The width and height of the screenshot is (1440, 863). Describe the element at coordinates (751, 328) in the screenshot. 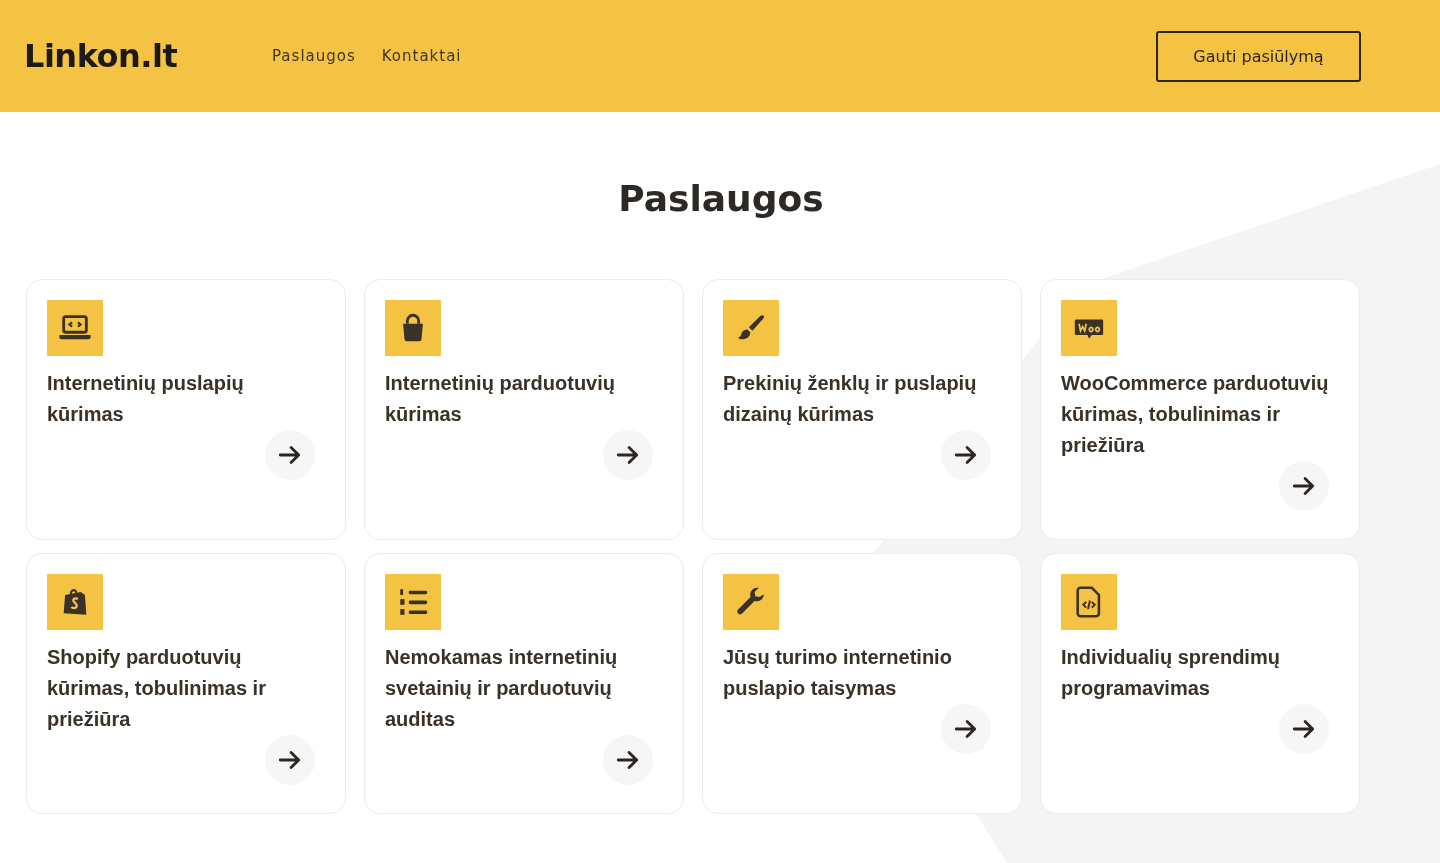

I see `brush-icon` at that location.